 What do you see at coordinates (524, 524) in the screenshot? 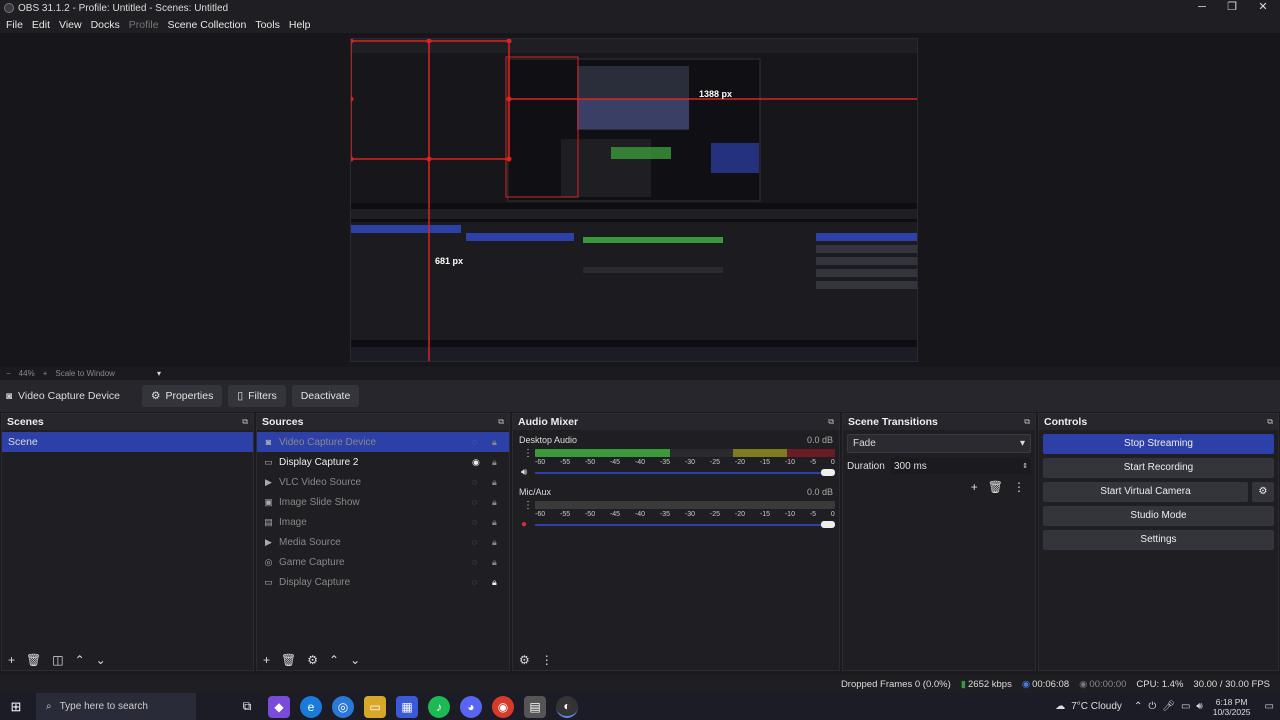
I see `mic-muted-icon: ●` at bounding box center [524, 524].